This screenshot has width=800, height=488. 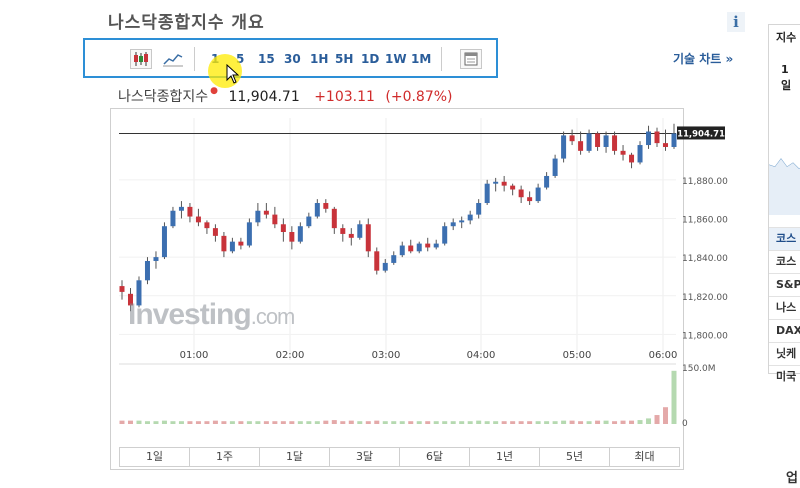 I want to click on bottom-right-label: 업, so click(x=792, y=478).